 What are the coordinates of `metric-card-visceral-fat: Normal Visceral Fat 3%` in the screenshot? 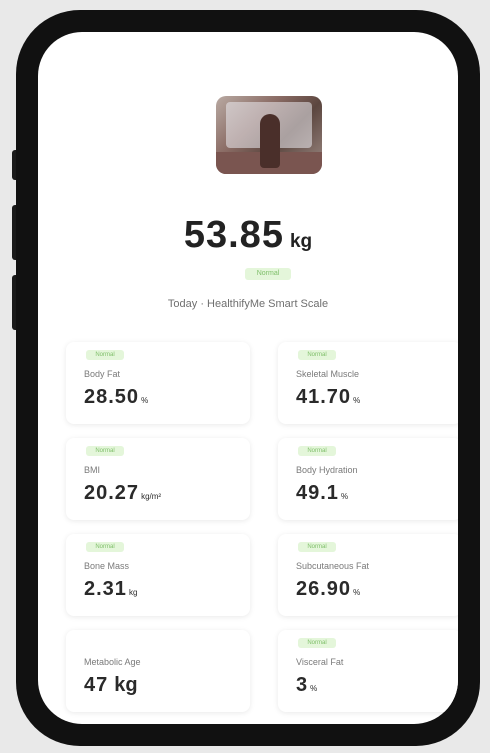 It's located at (368, 671).